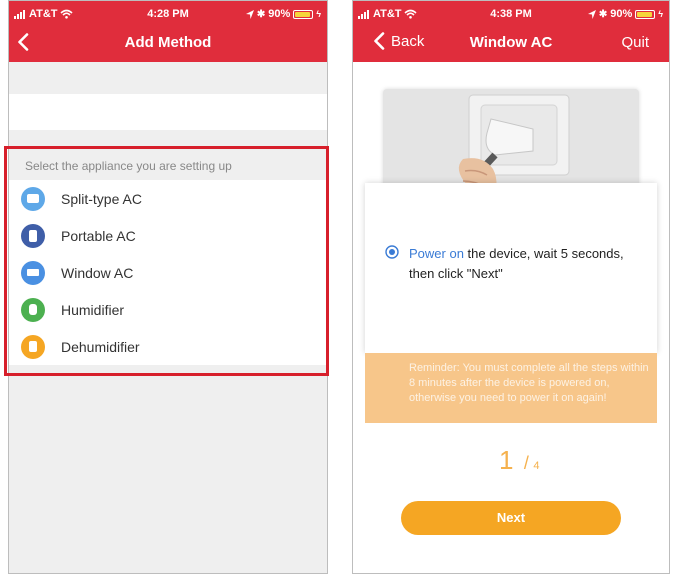 This screenshot has height=577, width=684. I want to click on next-button: Next, so click(511, 518).